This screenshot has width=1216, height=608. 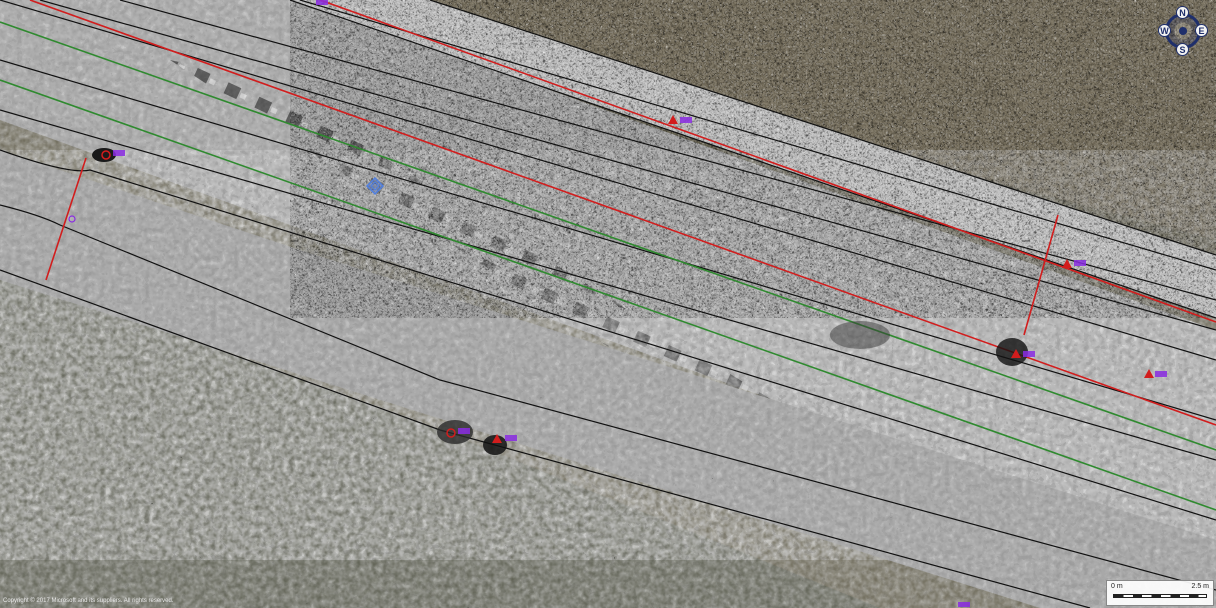 What do you see at coordinates (1164, 30) in the screenshot?
I see `compass-west-button: W` at bounding box center [1164, 30].